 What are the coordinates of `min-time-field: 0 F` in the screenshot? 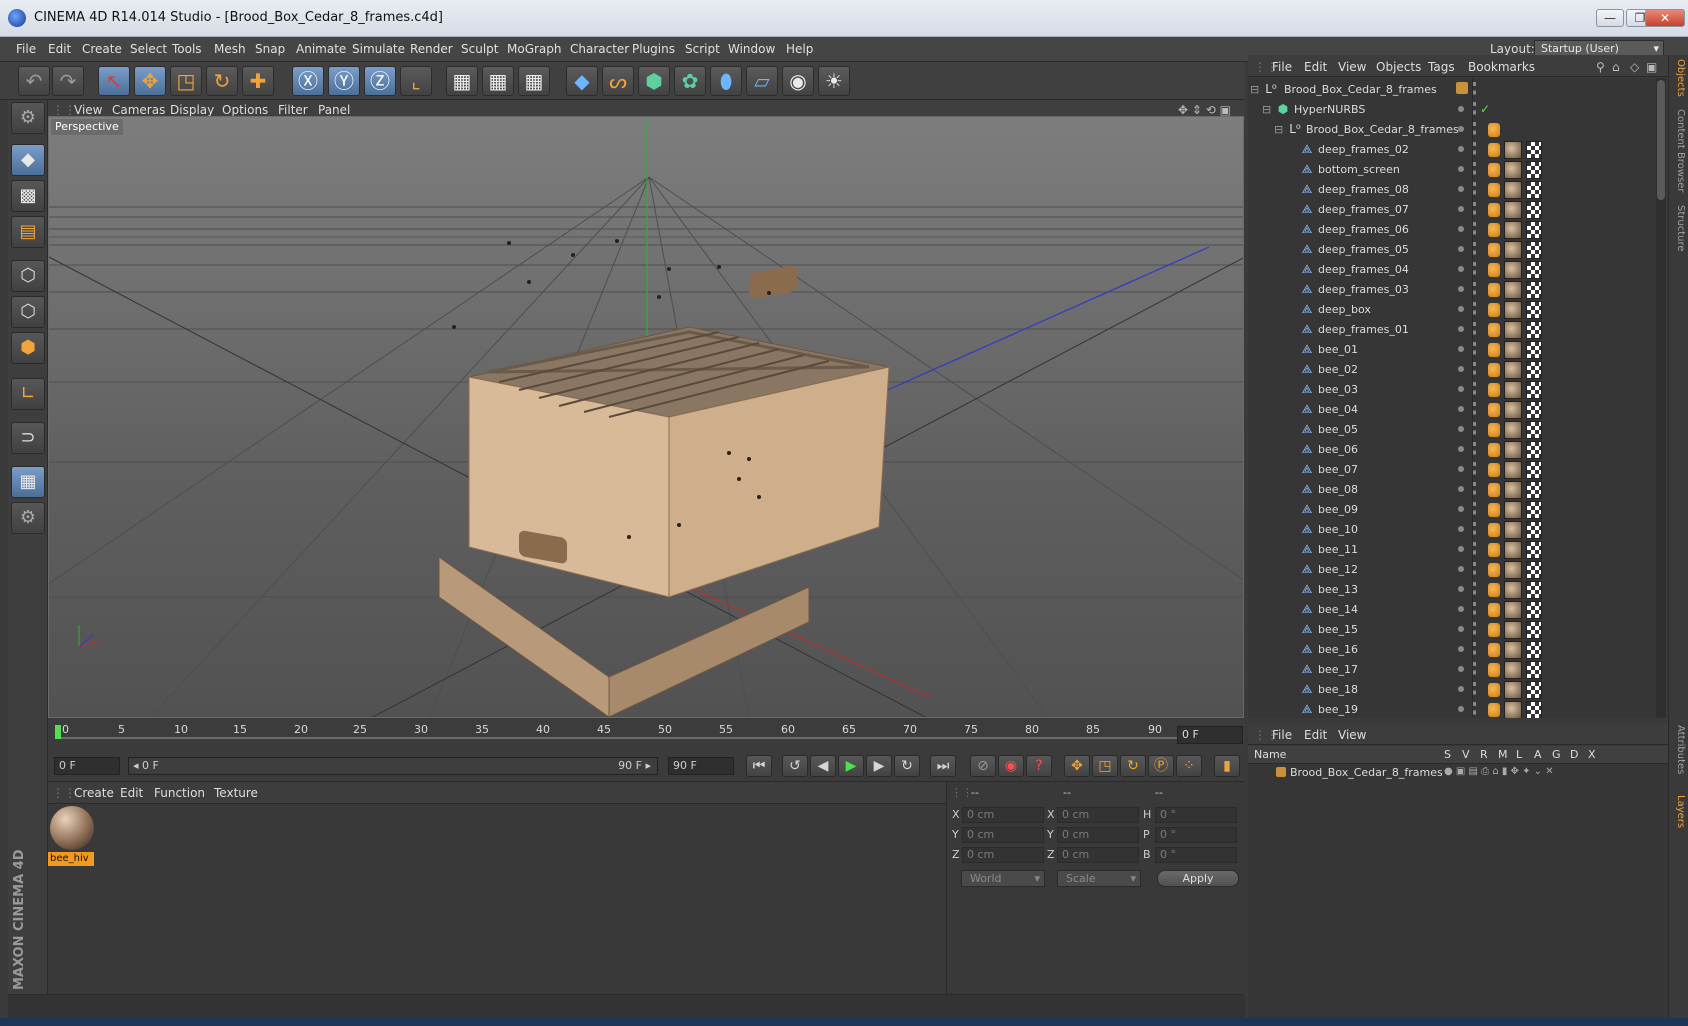 It's located at (87, 766).